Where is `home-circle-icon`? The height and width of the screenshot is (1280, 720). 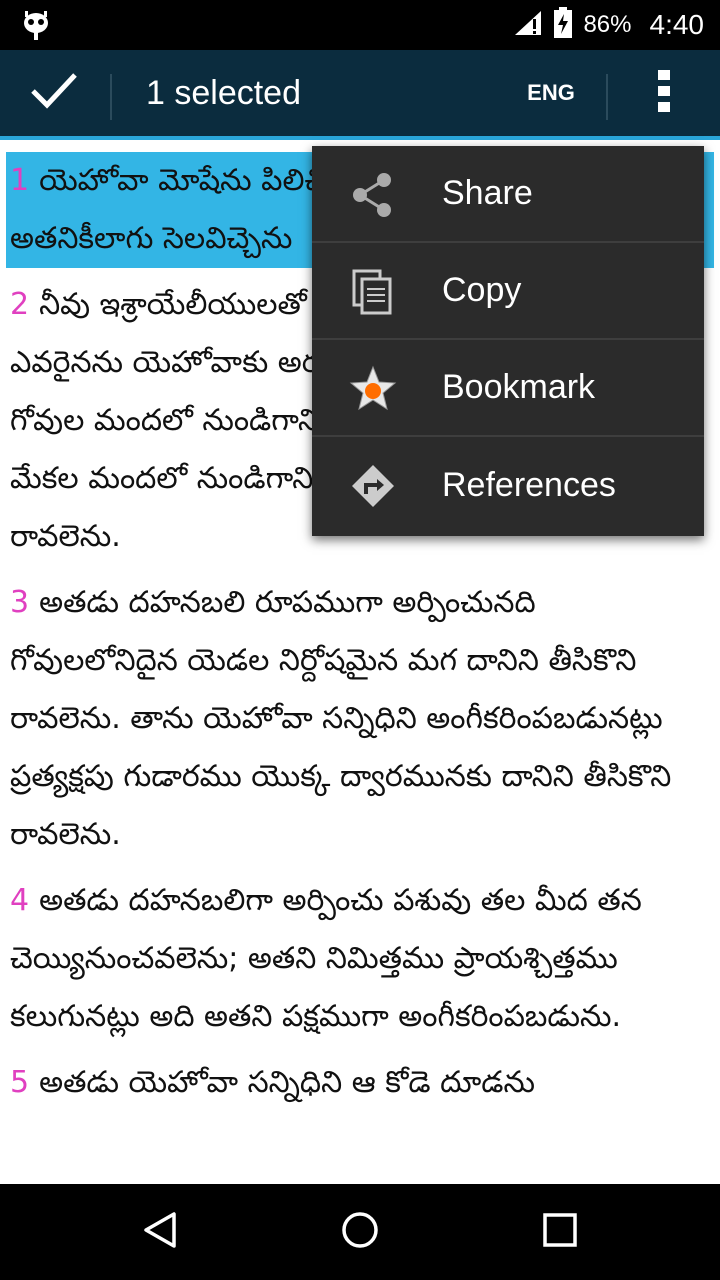 home-circle-icon is located at coordinates (360, 1232).